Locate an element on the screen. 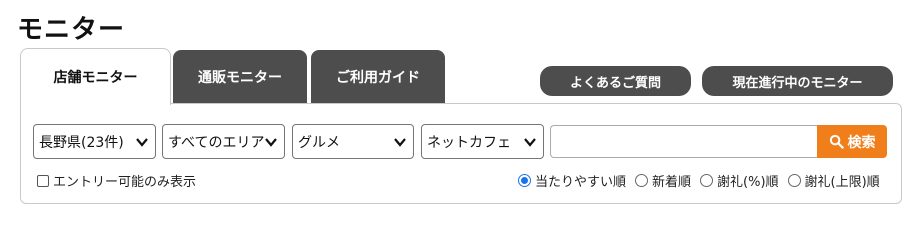  sort-radio-reward-percent: 謝礼(%)順 is located at coordinates (739, 180).